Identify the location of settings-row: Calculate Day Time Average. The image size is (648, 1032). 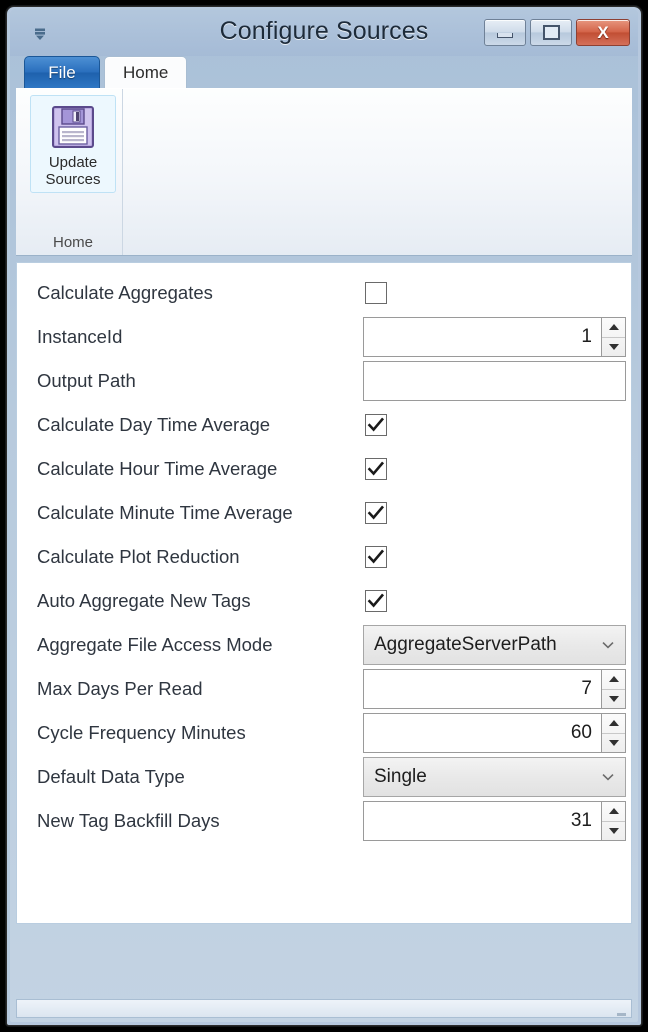
(324, 425).